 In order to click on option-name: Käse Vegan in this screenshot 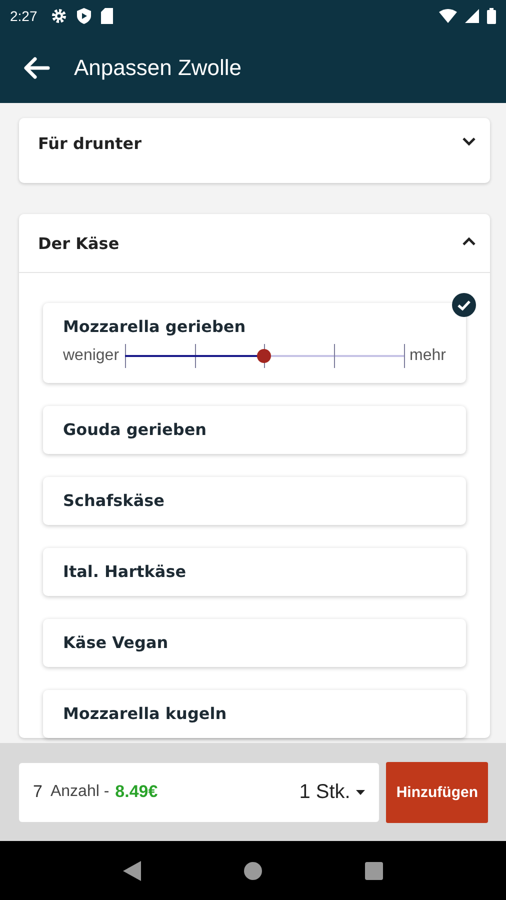, I will do `click(115, 642)`.